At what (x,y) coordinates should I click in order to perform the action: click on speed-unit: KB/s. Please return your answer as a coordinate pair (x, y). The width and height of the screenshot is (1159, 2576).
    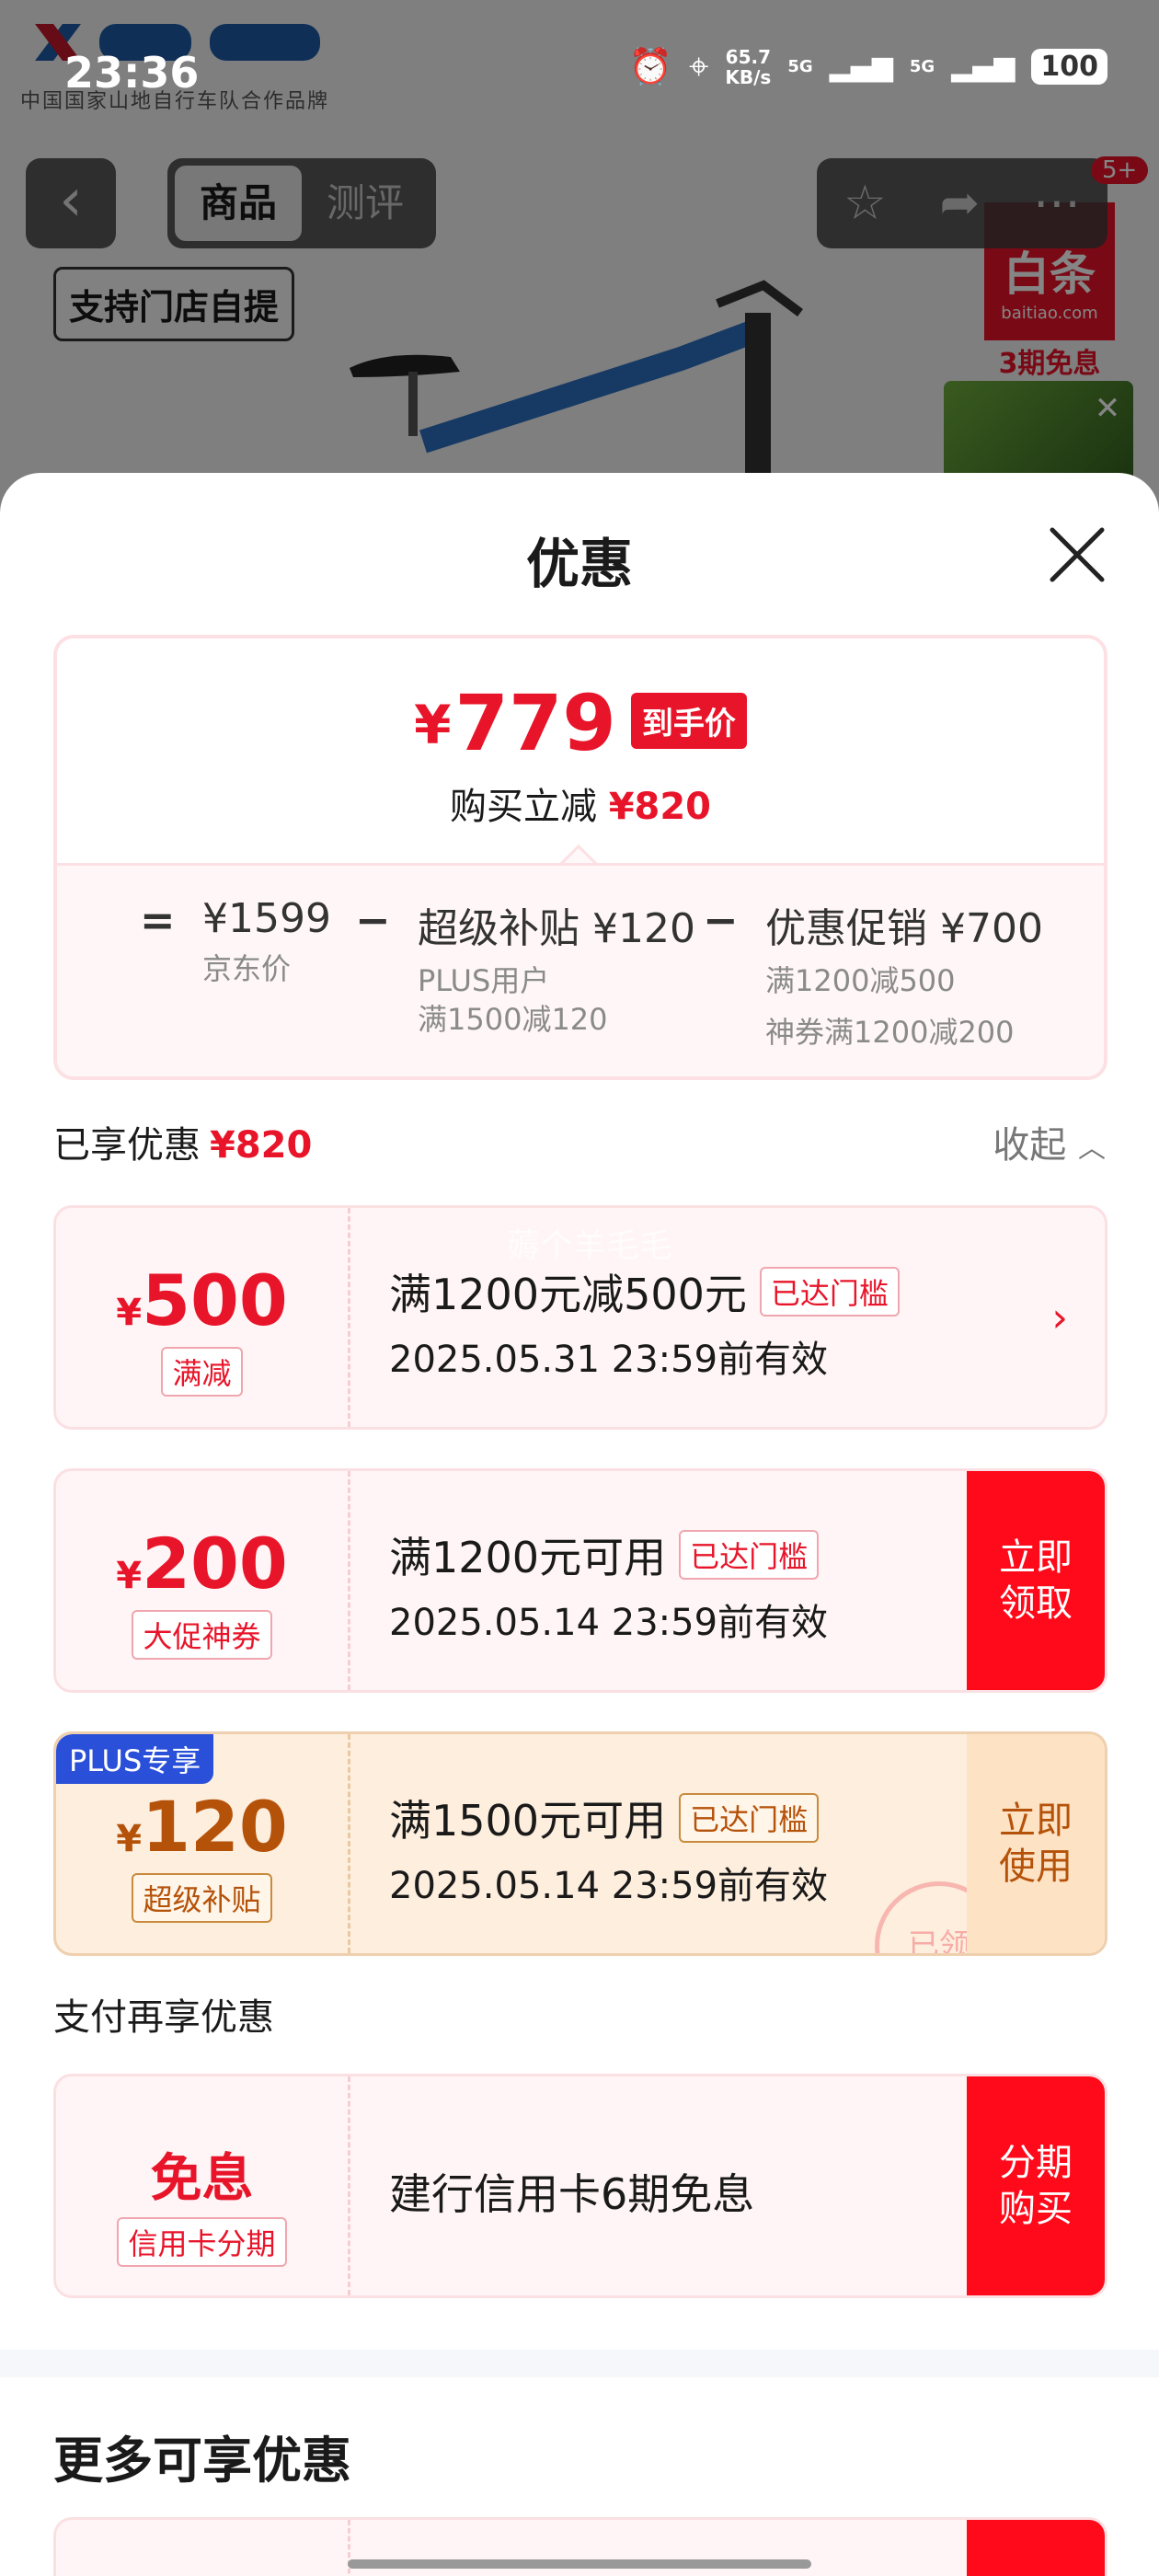
    Looking at the image, I should click on (748, 76).